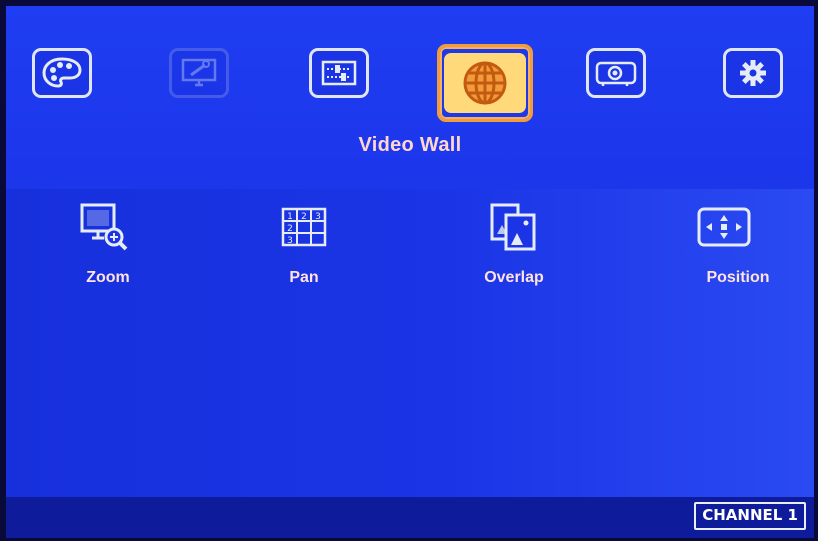 The image size is (818, 541). What do you see at coordinates (738, 277) in the screenshot?
I see `function-position-label: Position` at bounding box center [738, 277].